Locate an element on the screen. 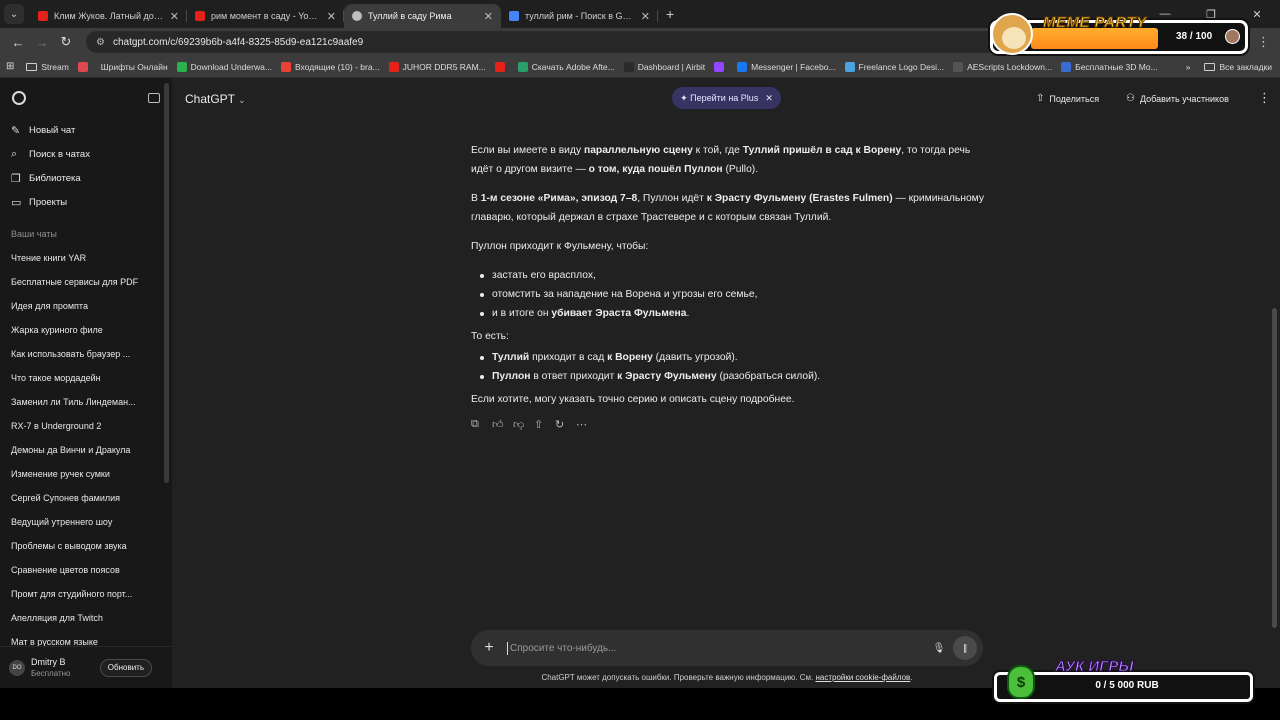  regenerate-icon: ↻ is located at coordinates (565, 424).